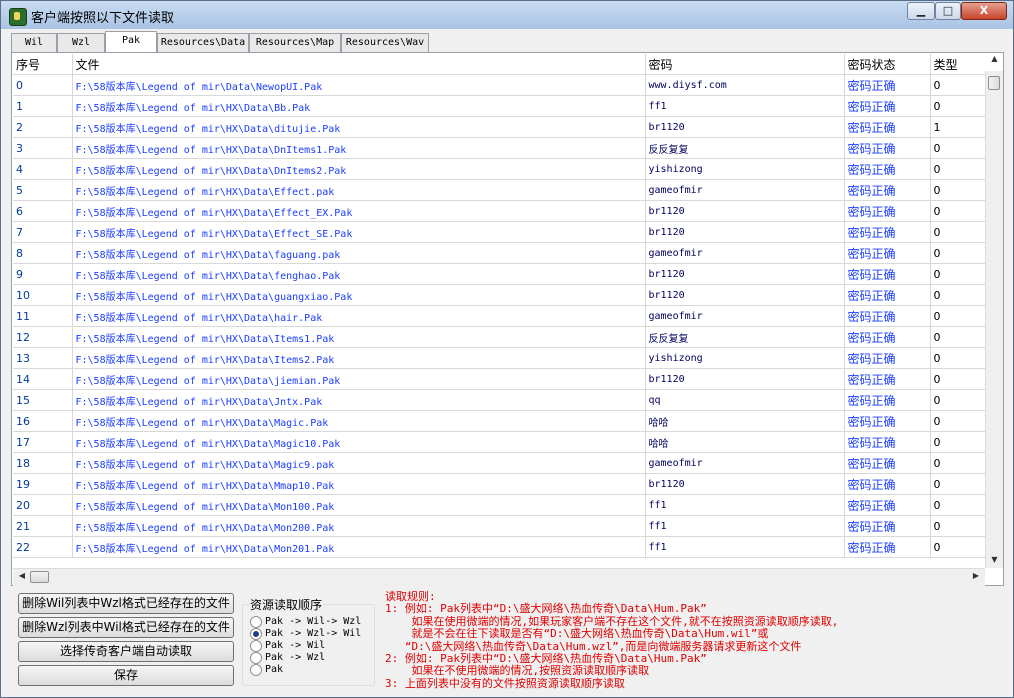 This screenshot has height=698, width=1014. Describe the element at coordinates (359, 64) in the screenshot. I see `column-header-file: 文件` at that location.